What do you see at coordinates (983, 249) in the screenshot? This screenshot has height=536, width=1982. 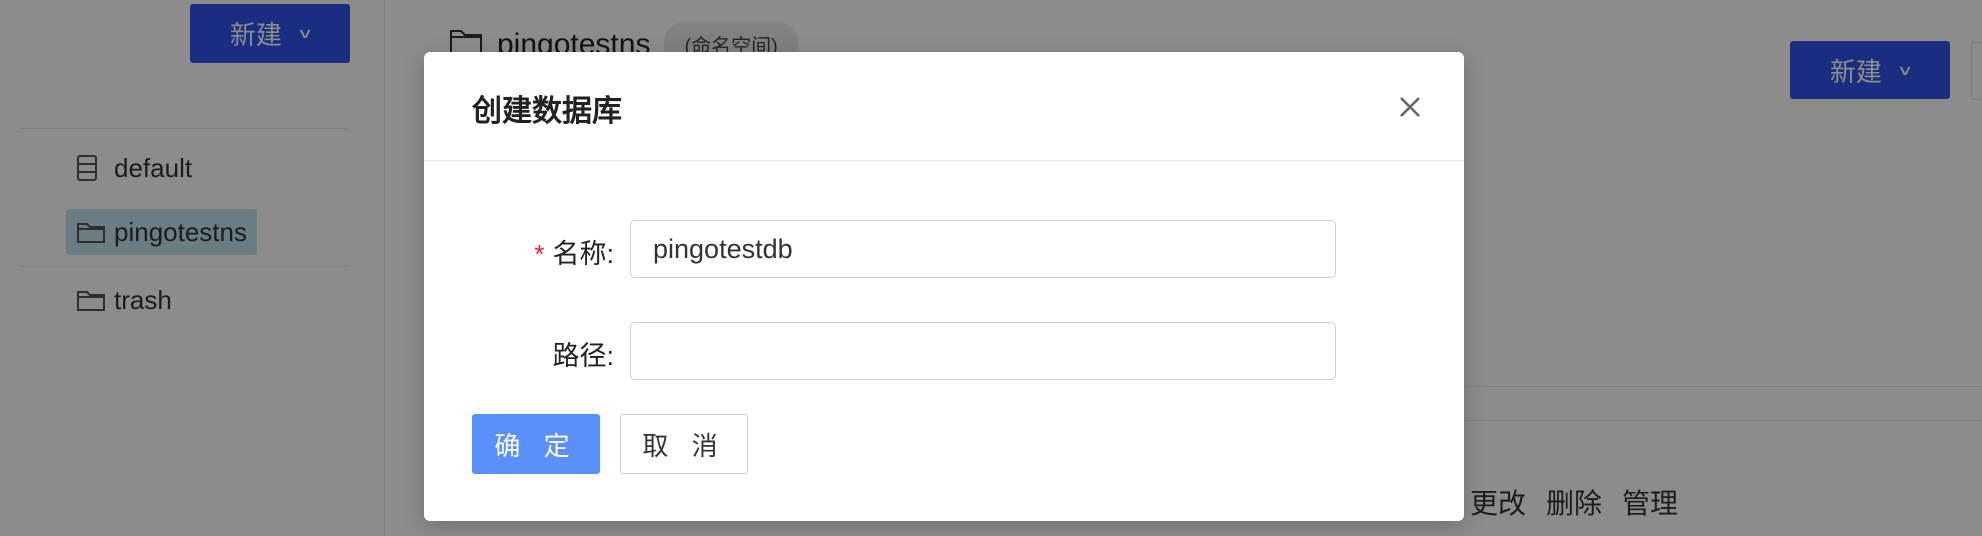 I see `name-input` at bounding box center [983, 249].